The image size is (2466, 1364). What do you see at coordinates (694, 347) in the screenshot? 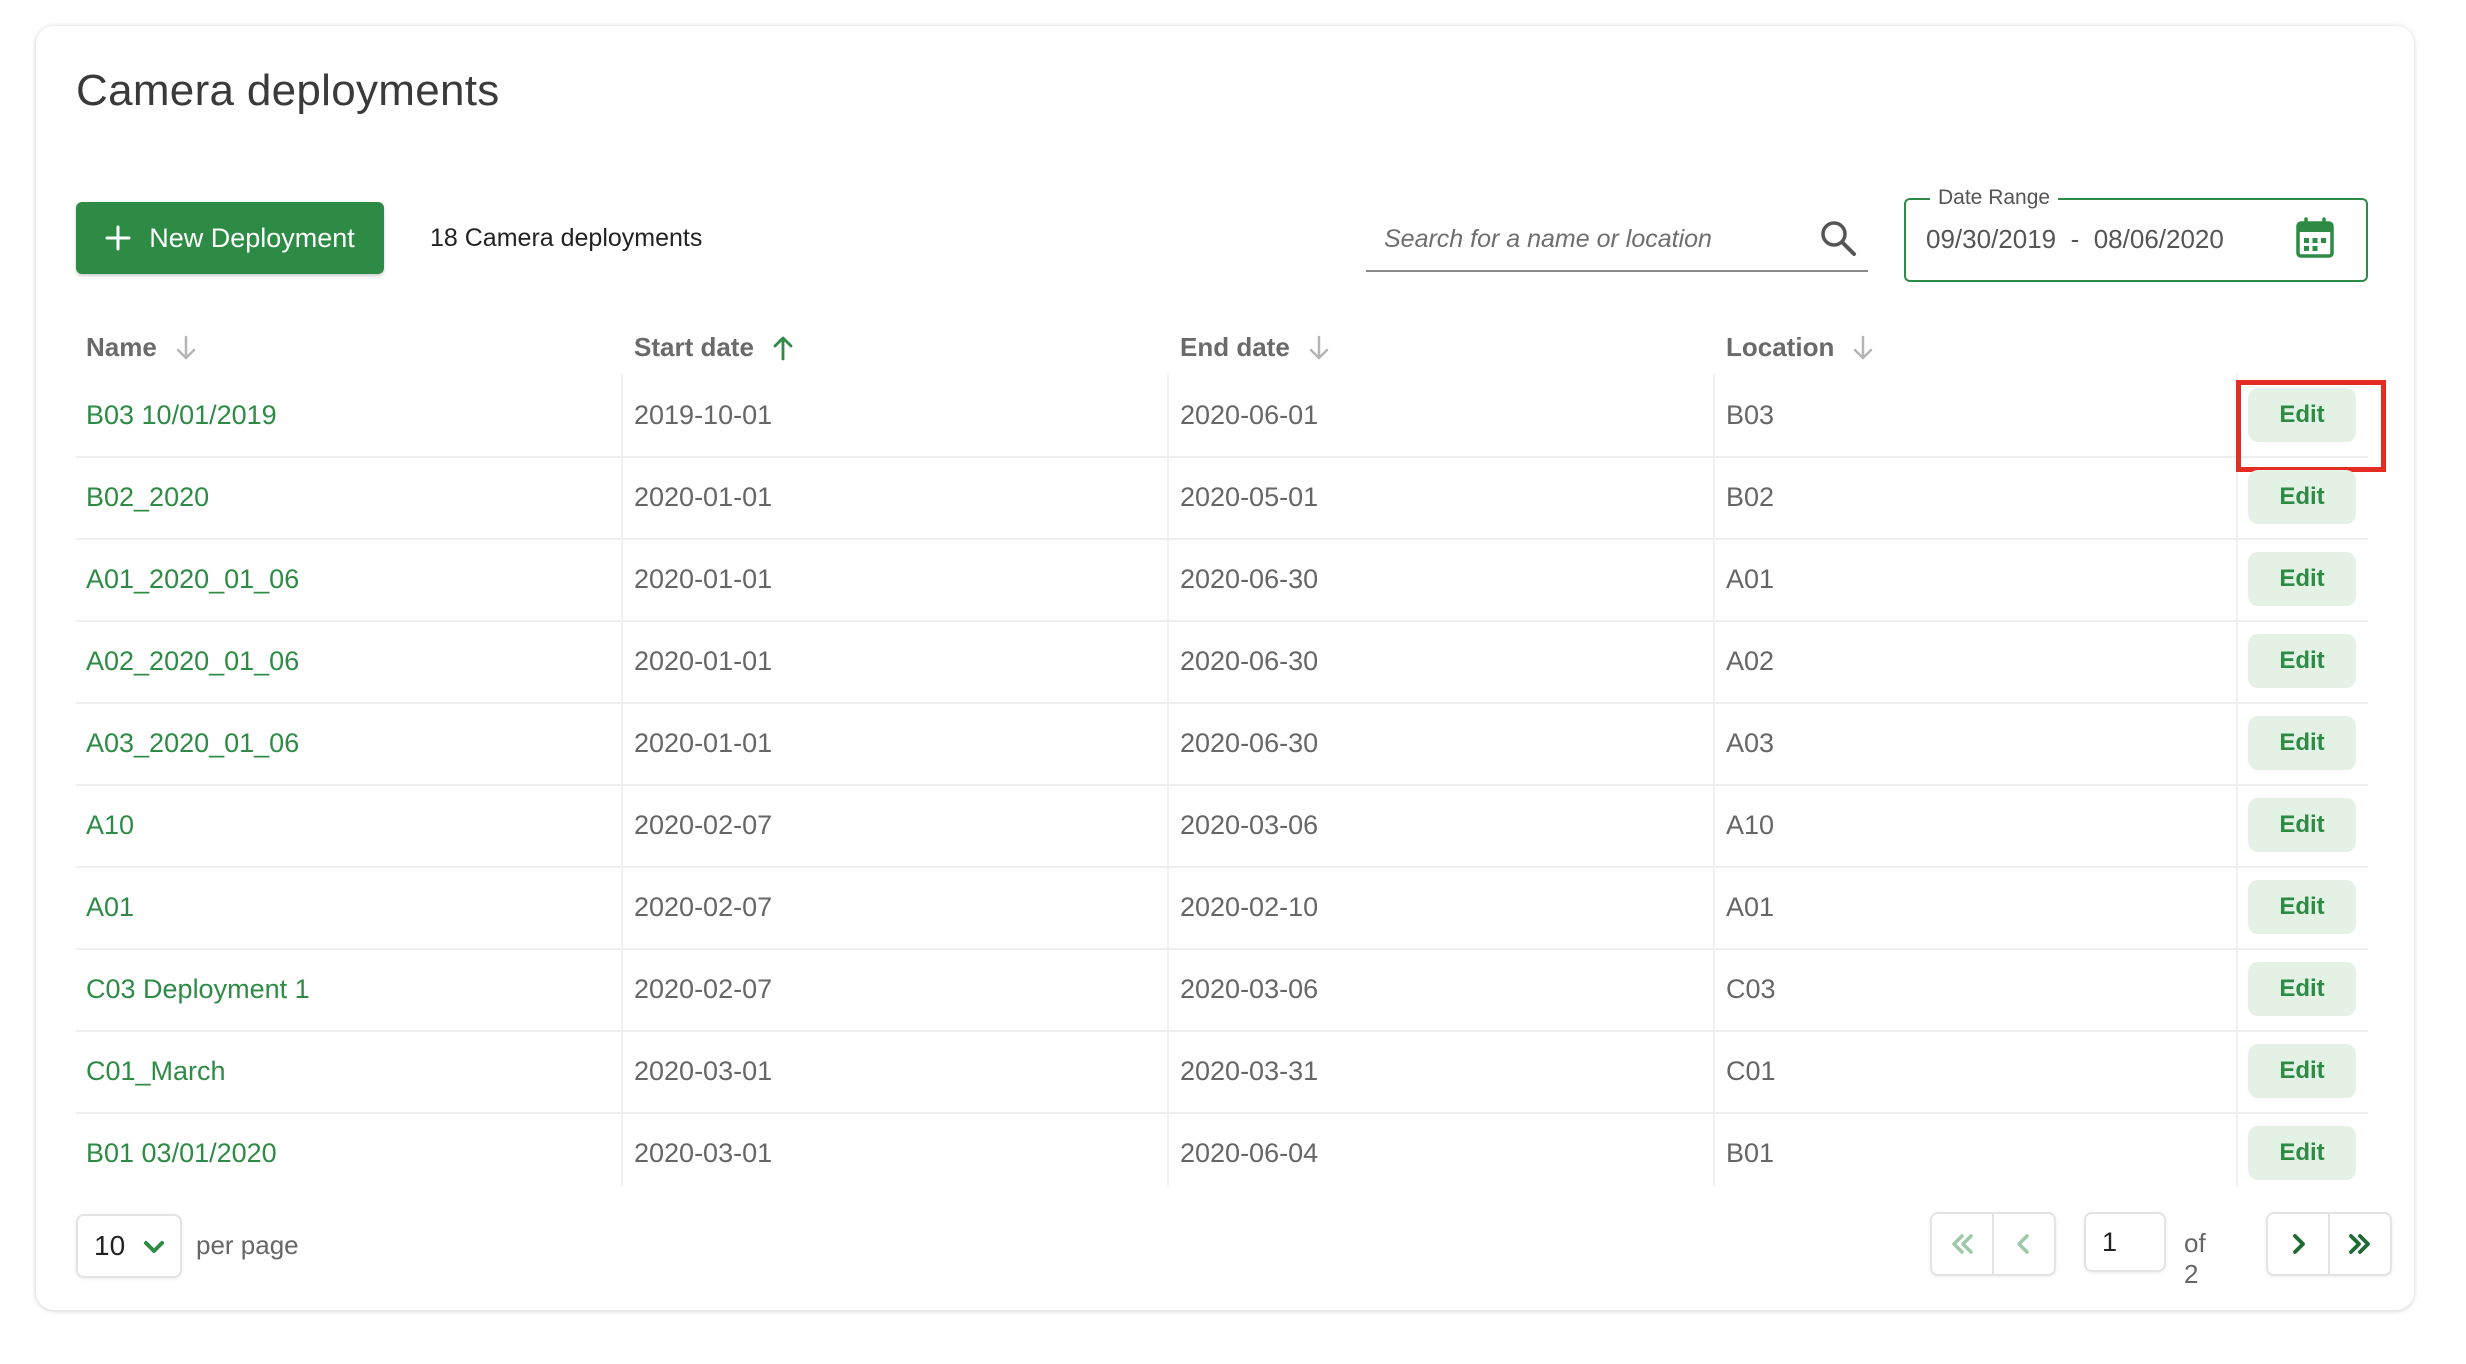
I see `column-label: Start date` at bounding box center [694, 347].